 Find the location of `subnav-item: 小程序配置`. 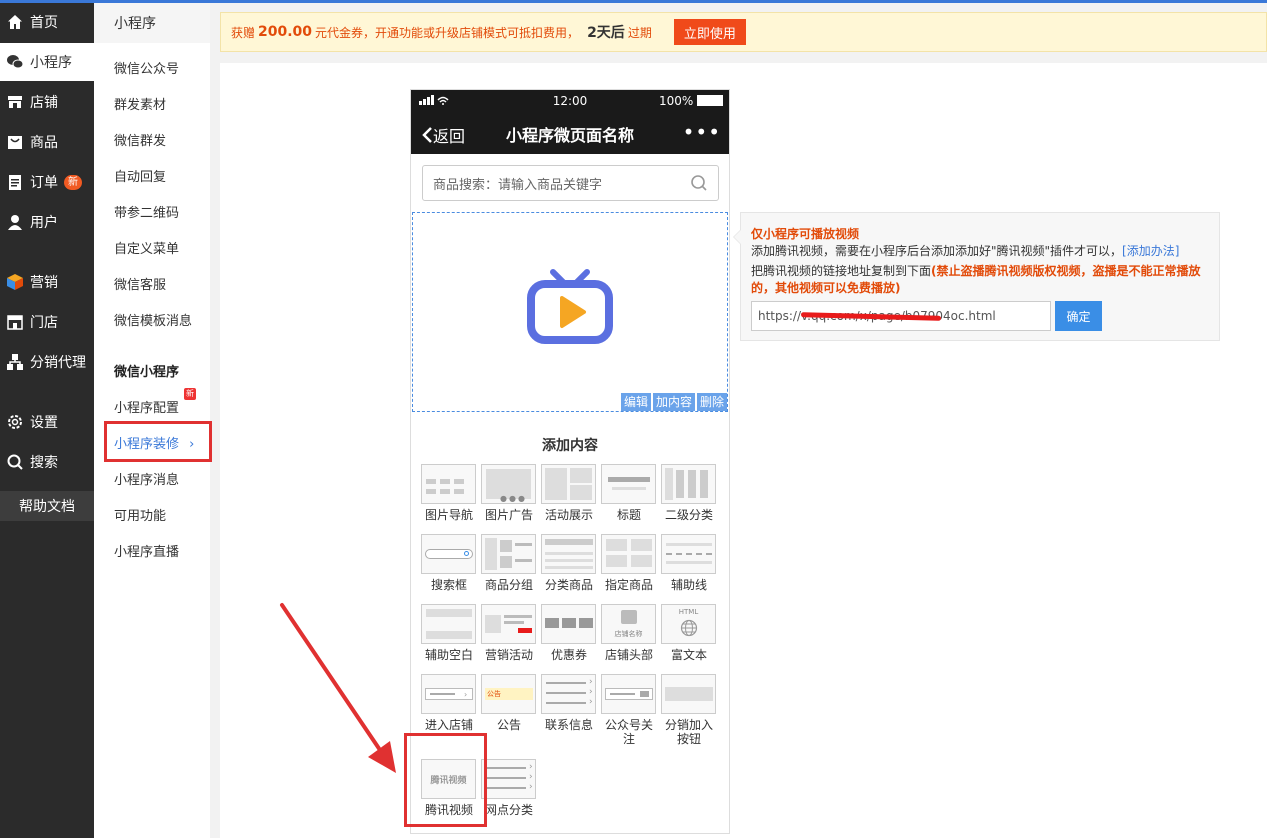

subnav-item: 小程序配置 is located at coordinates (146, 406).